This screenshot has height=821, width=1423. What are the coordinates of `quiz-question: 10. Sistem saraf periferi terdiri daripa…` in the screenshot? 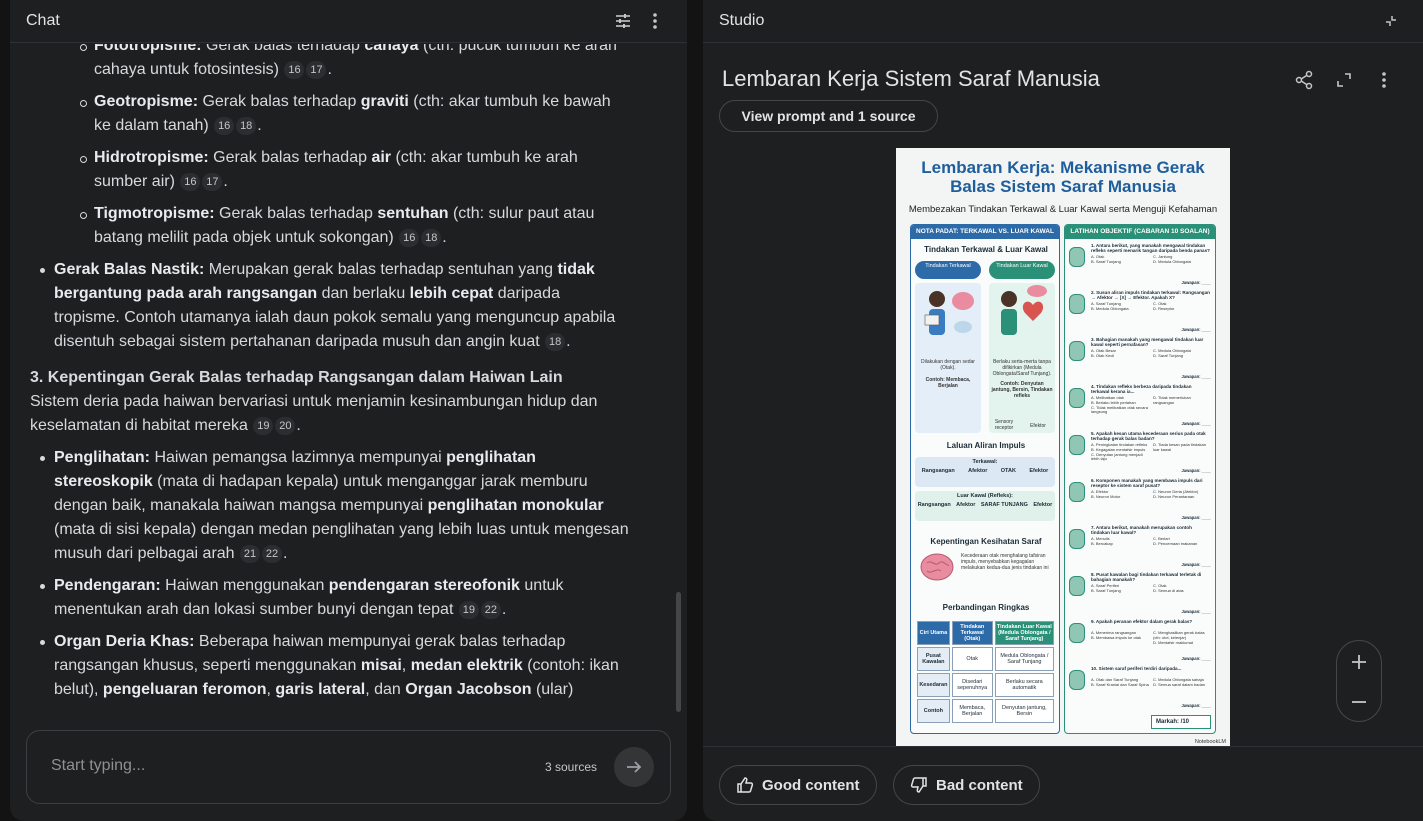 It's located at (1141, 688).